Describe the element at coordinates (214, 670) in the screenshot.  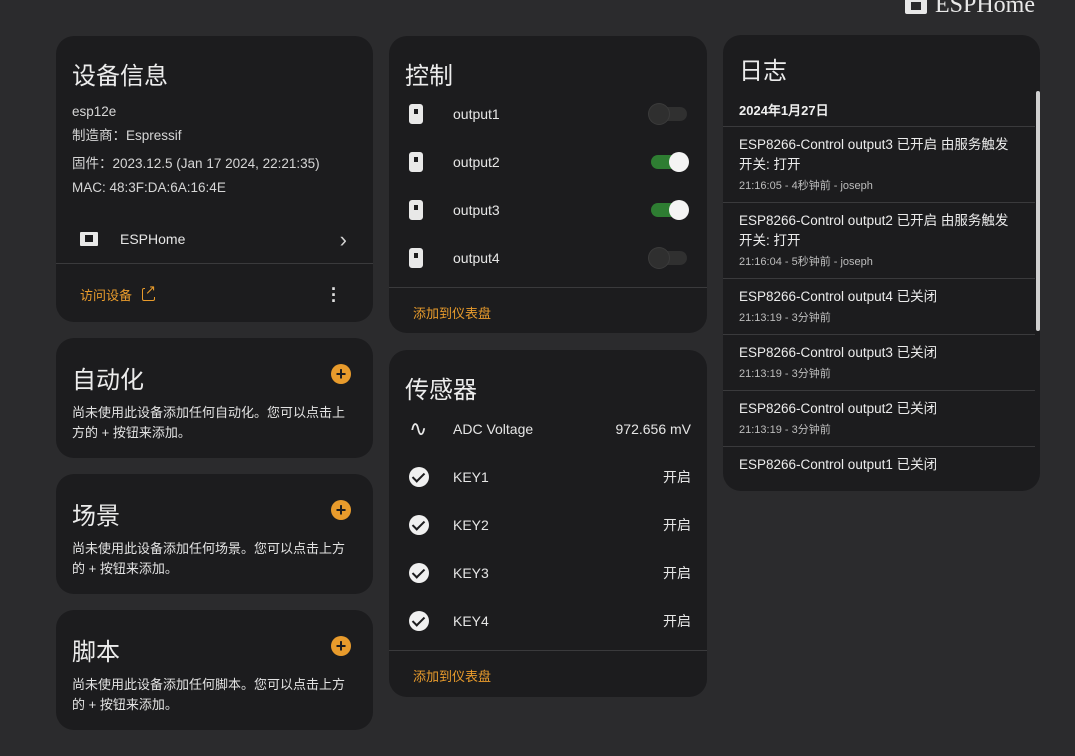
I see `scripts-card: 脚本 + 尚未使用此设备添加任何脚本。您可以点击上方的 + 按钮来添加。` at that location.